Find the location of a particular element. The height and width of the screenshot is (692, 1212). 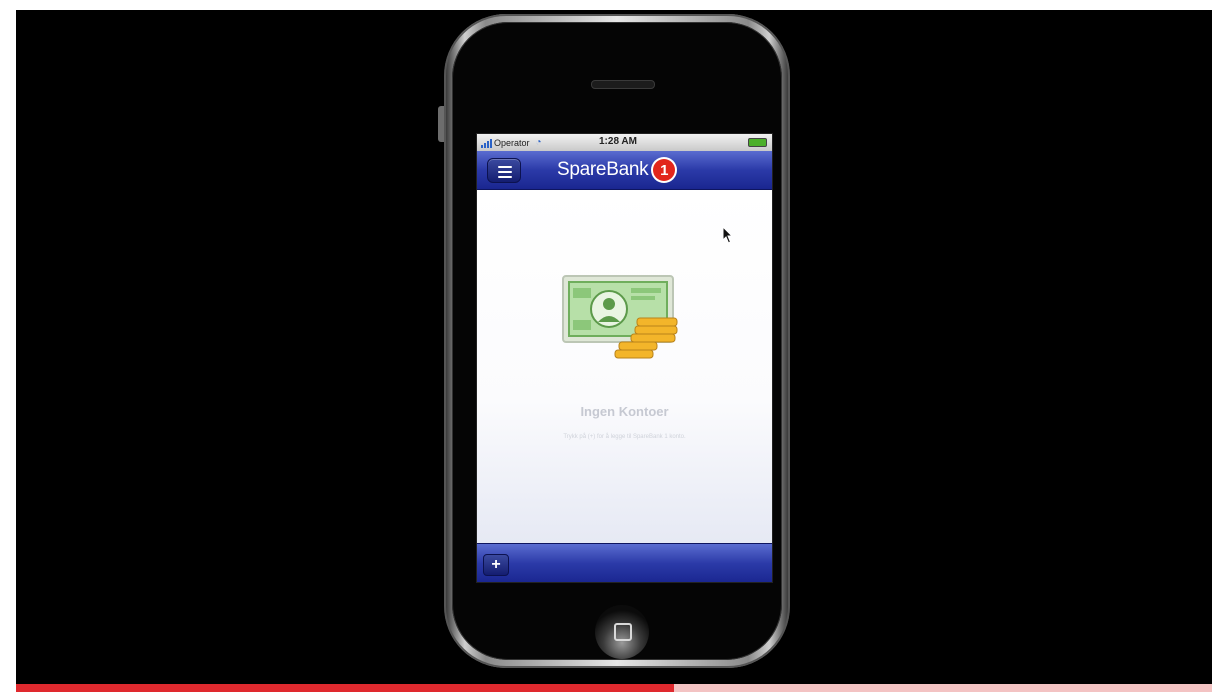

wifi-icon: ◔ is located at coordinates (538, 142).